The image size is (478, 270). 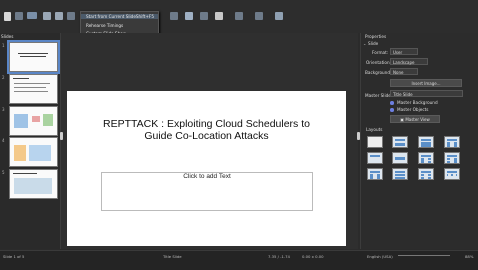 What do you see at coordinates (380, 256) in the screenshot?
I see `status-language: English (USA)` at bounding box center [380, 256].